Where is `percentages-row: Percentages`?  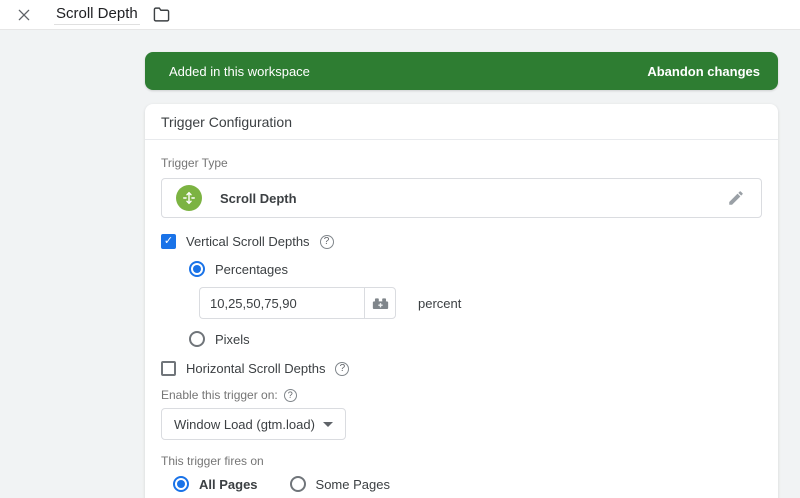
percentages-row: Percentages is located at coordinates (475, 269).